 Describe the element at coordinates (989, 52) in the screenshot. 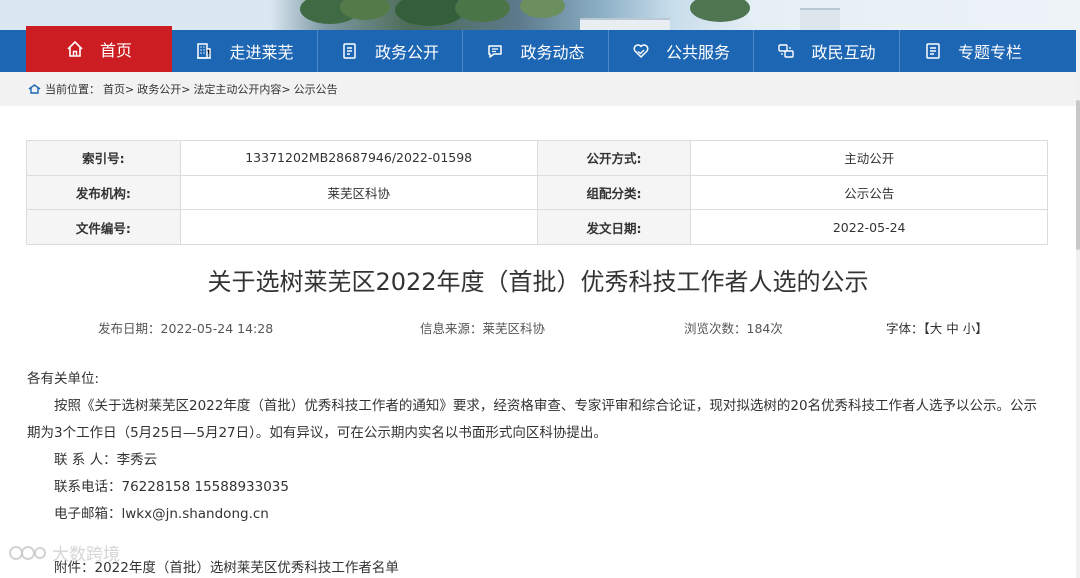

I see `nav-item-label: 专题专栏` at that location.